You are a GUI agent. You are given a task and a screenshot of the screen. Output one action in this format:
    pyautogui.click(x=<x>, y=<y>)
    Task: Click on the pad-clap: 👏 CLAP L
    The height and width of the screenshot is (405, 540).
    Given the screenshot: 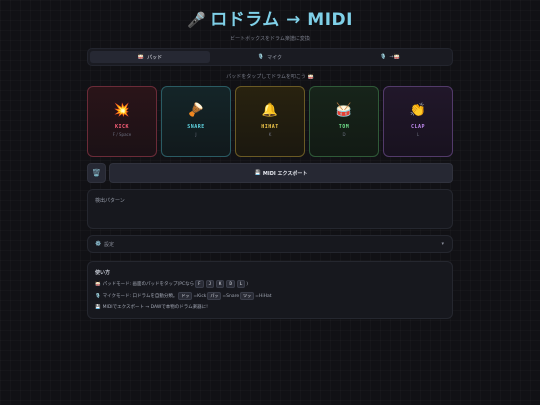 What is the action you would take?
    pyautogui.click(x=418, y=121)
    